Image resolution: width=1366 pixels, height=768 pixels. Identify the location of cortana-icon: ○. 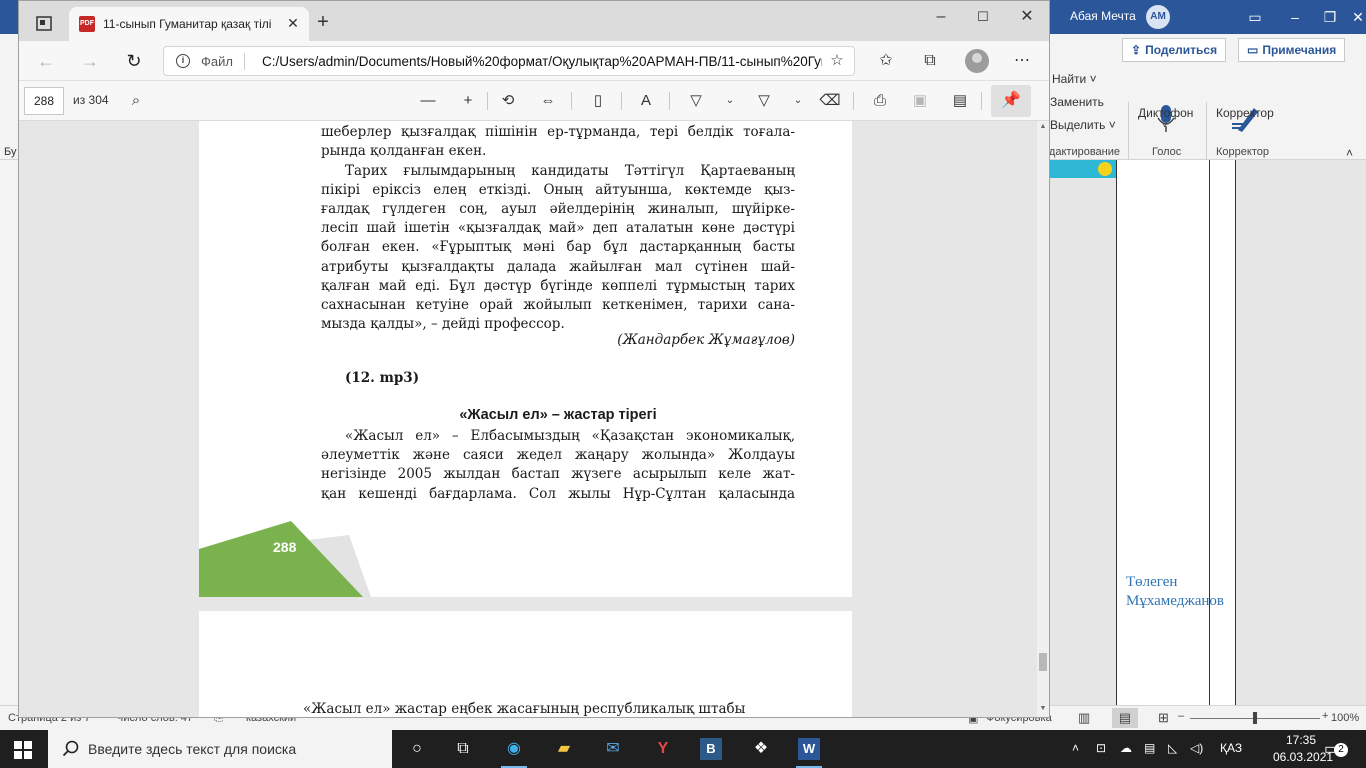
(417, 749).